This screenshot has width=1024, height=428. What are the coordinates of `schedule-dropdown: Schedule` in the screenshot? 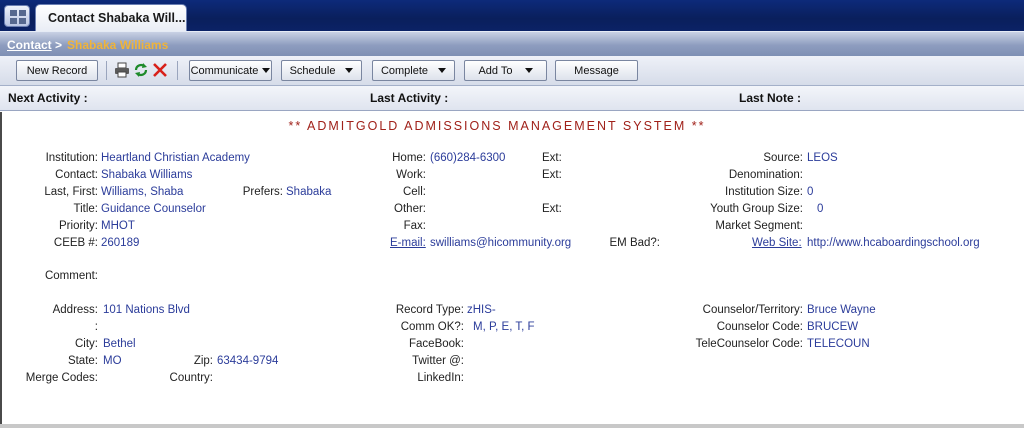 It's located at (321, 70).